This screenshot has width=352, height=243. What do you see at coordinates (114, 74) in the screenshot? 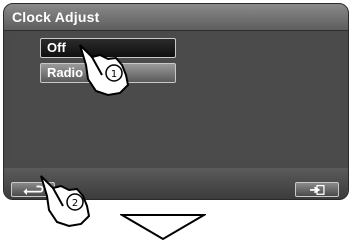
I see `step-1-number: 1` at bounding box center [114, 74].